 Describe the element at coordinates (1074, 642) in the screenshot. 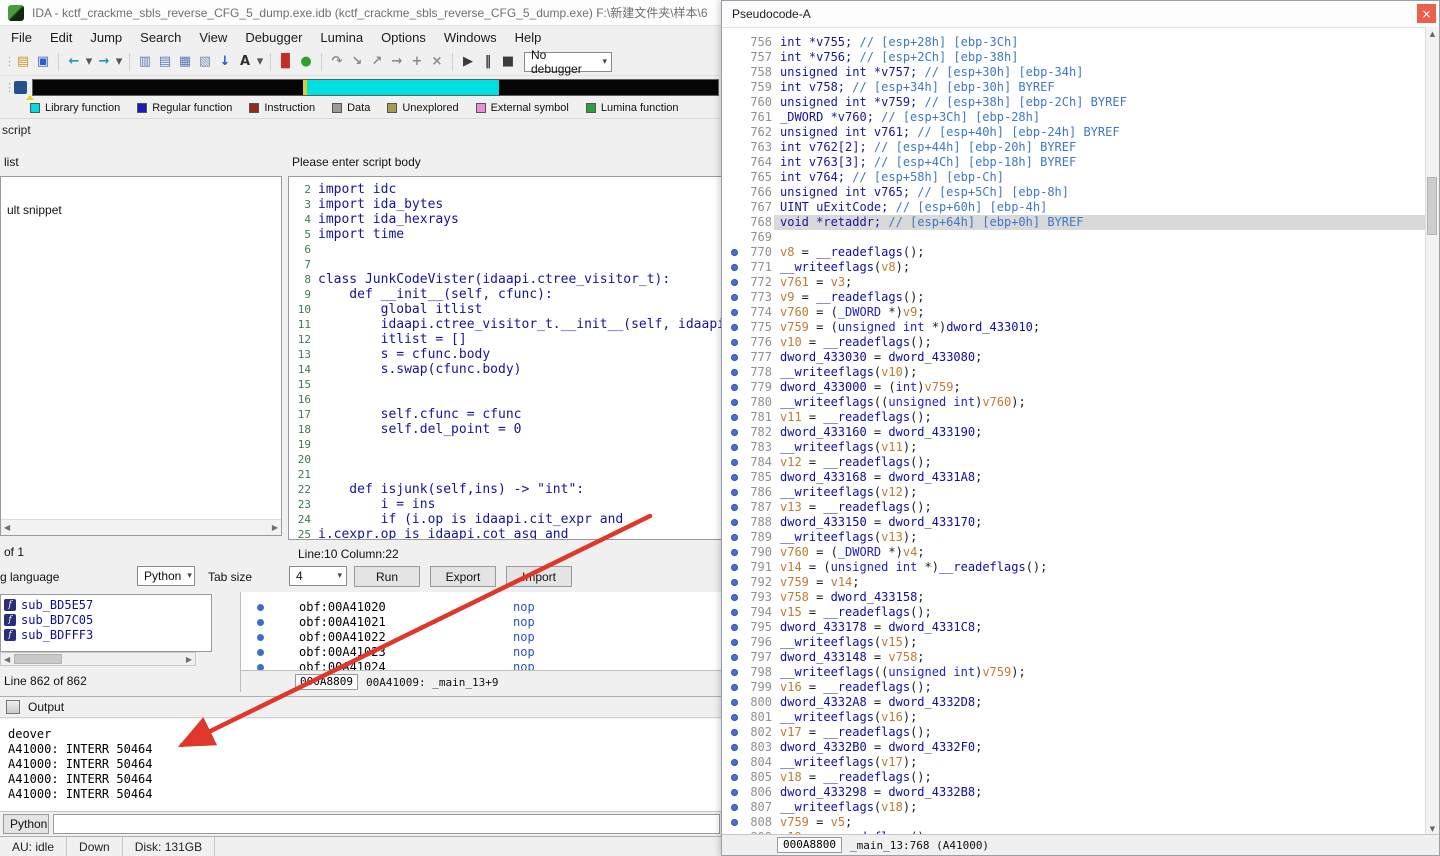

I see `pseudocode-line: 796 __writeeflags(v15);` at that location.